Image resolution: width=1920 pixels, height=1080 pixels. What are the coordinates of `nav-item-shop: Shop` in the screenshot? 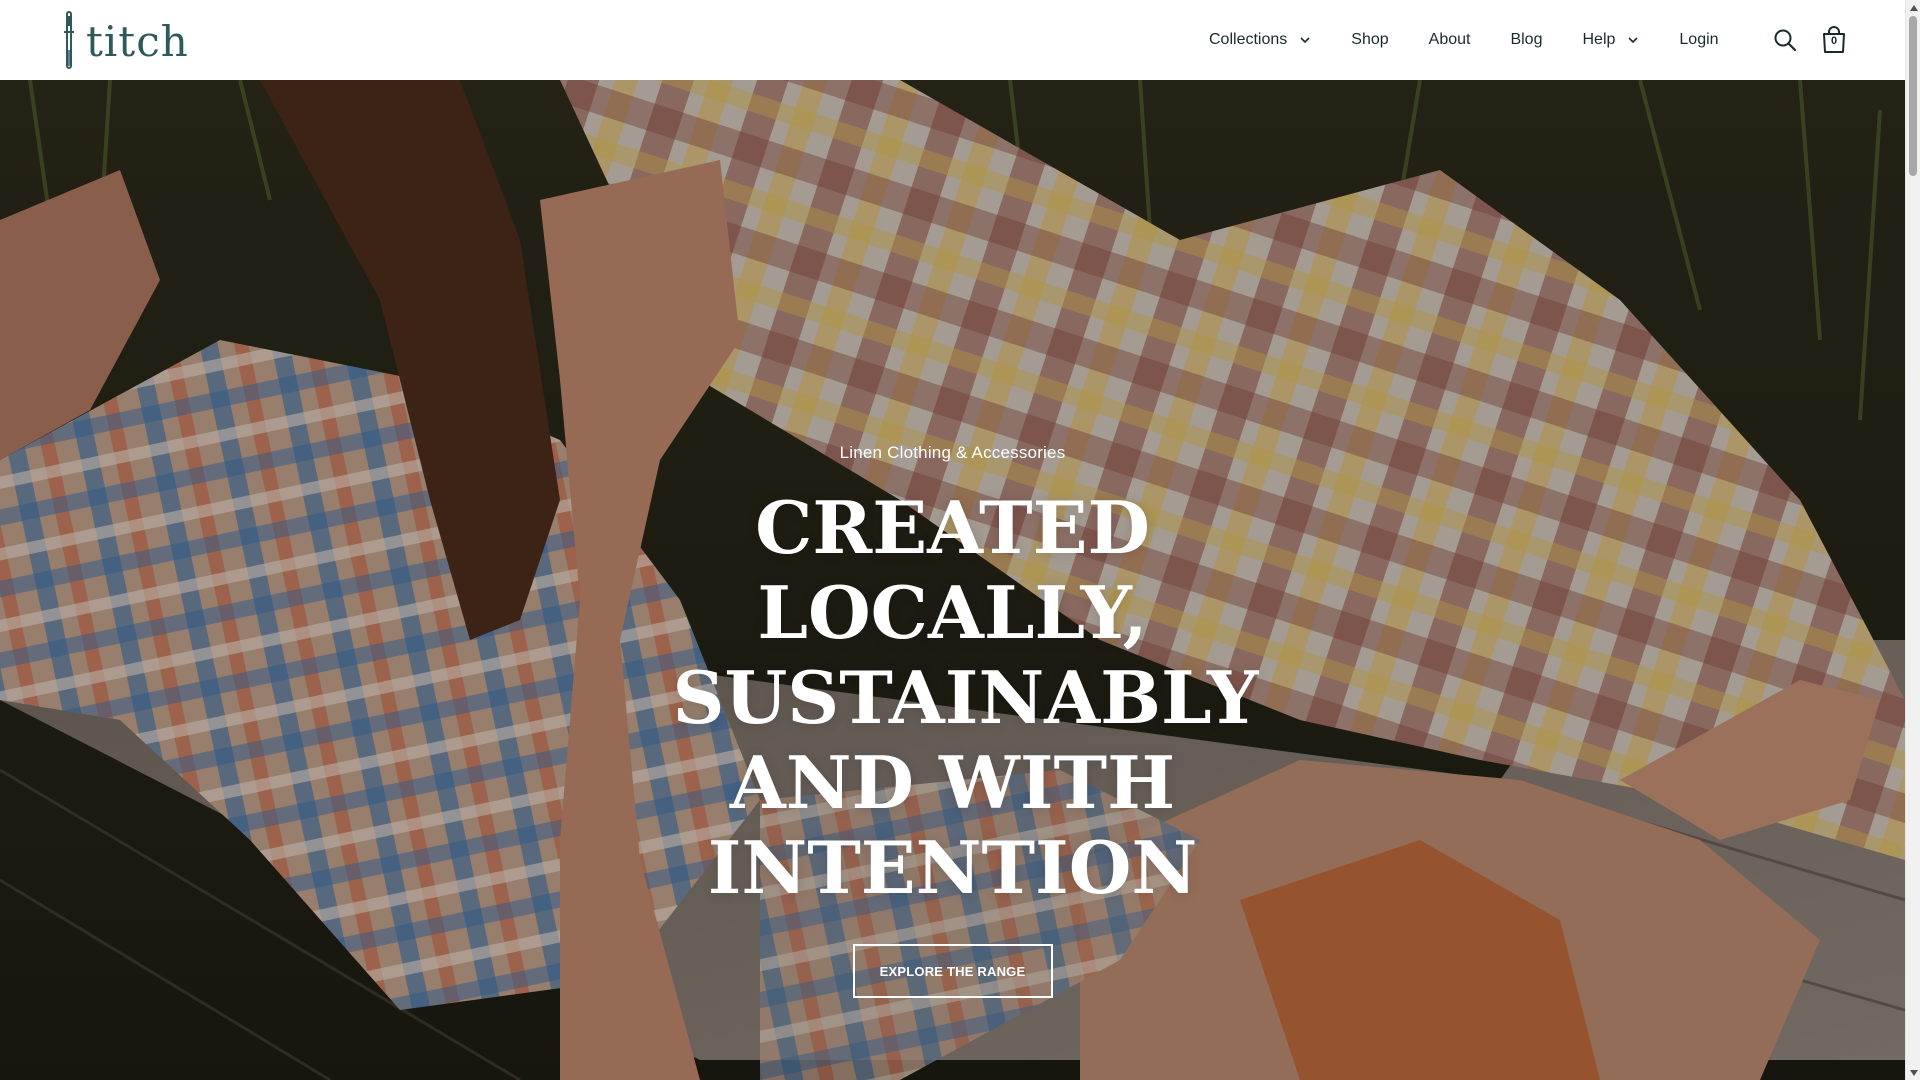 It's located at (1369, 40).